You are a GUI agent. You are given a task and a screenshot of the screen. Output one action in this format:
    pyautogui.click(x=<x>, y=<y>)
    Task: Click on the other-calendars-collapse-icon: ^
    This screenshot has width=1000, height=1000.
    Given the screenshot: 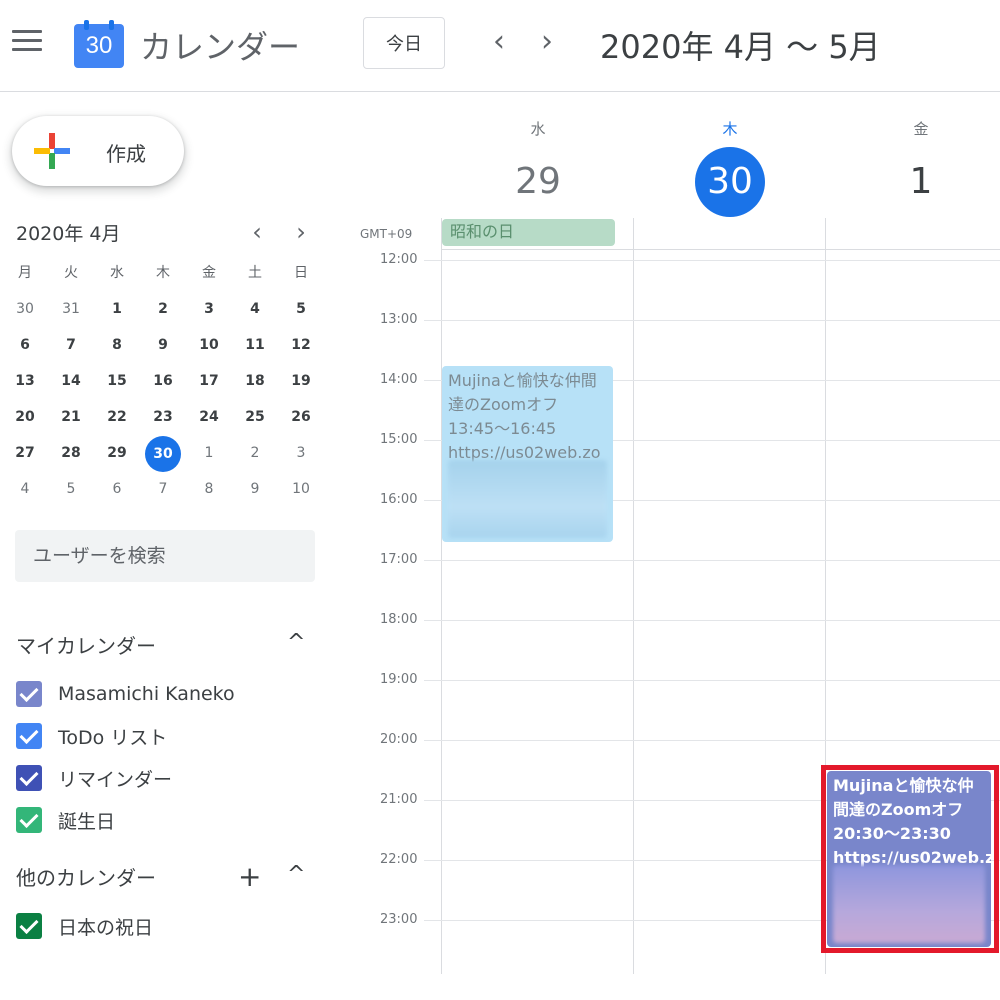 What is the action you would take?
    pyautogui.click(x=296, y=874)
    